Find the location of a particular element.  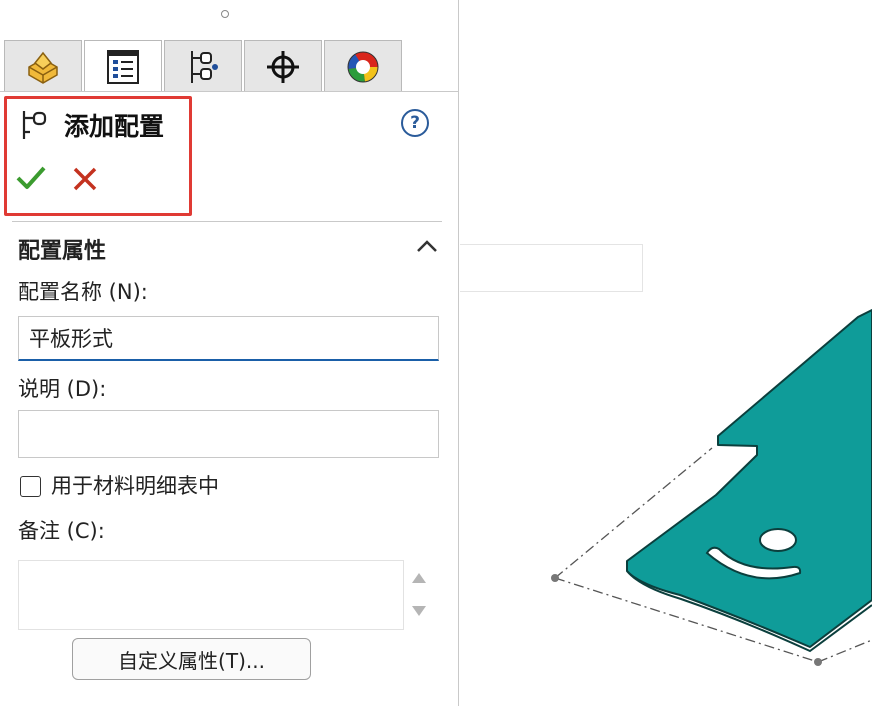

use-in-bom-checkbox is located at coordinates (30, 486).